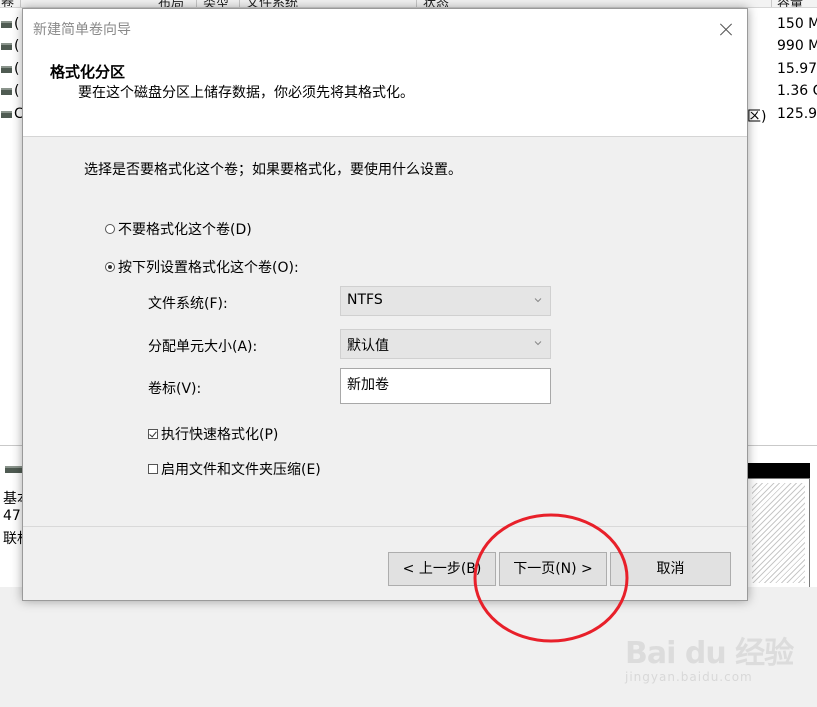 The image size is (817, 707). What do you see at coordinates (778, 470) in the screenshot?
I see `unallocated-bar` at bounding box center [778, 470].